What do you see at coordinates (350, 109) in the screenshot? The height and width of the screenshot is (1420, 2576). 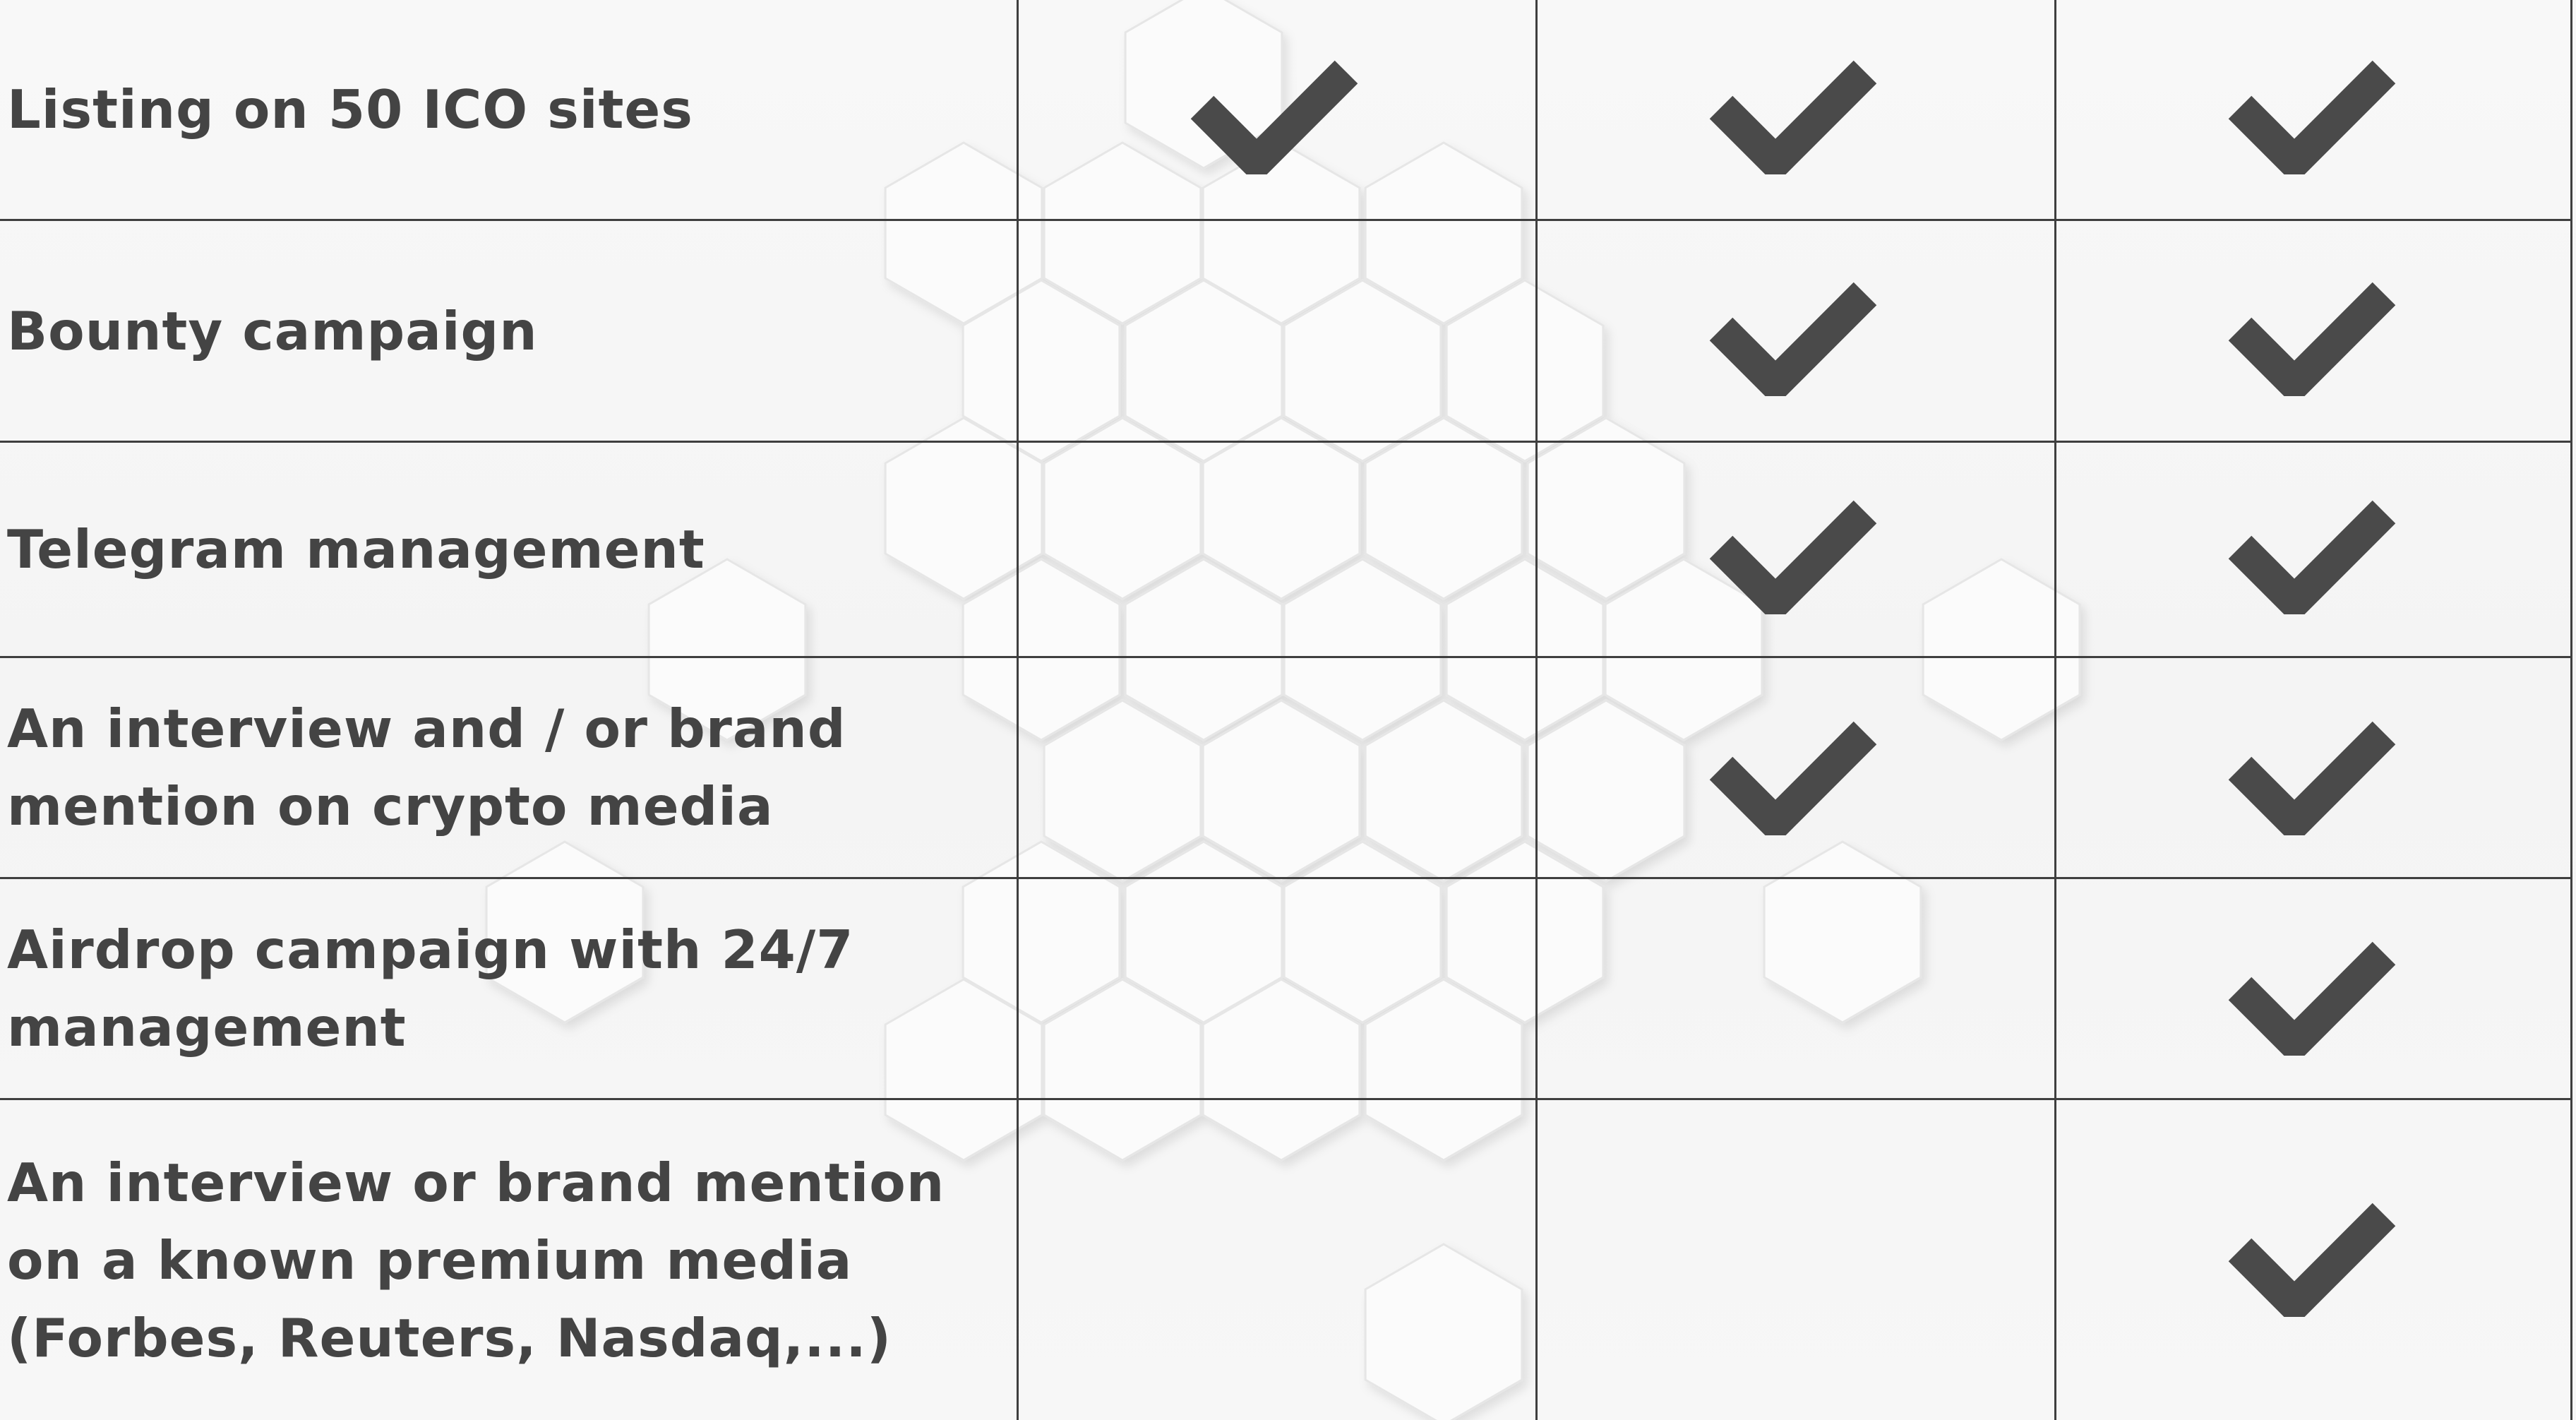 I see `feature-label-ico-listing: Listing on 50 ICO sites` at bounding box center [350, 109].